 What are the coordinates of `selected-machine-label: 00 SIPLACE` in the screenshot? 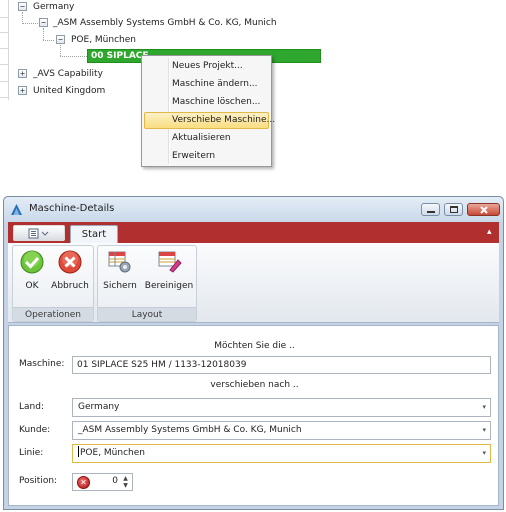 It's located at (120, 56).